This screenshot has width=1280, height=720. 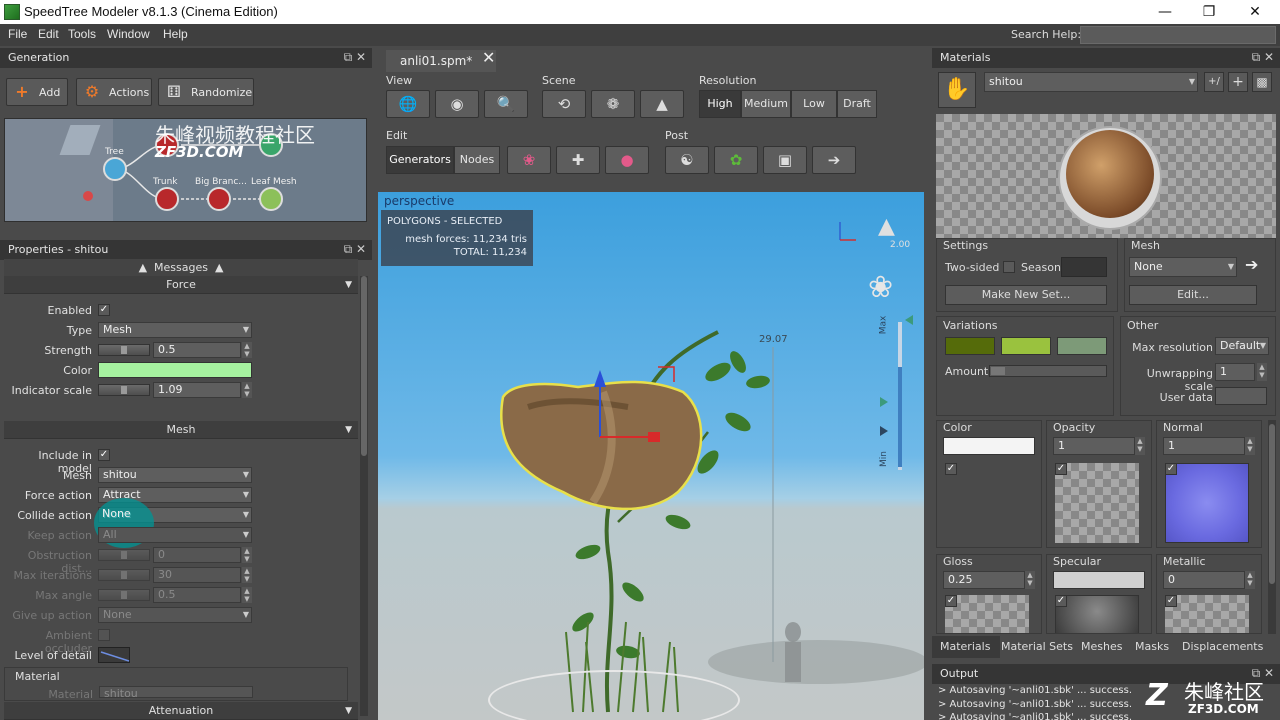 I want to click on max-iterations-input: 30, so click(x=197, y=575).